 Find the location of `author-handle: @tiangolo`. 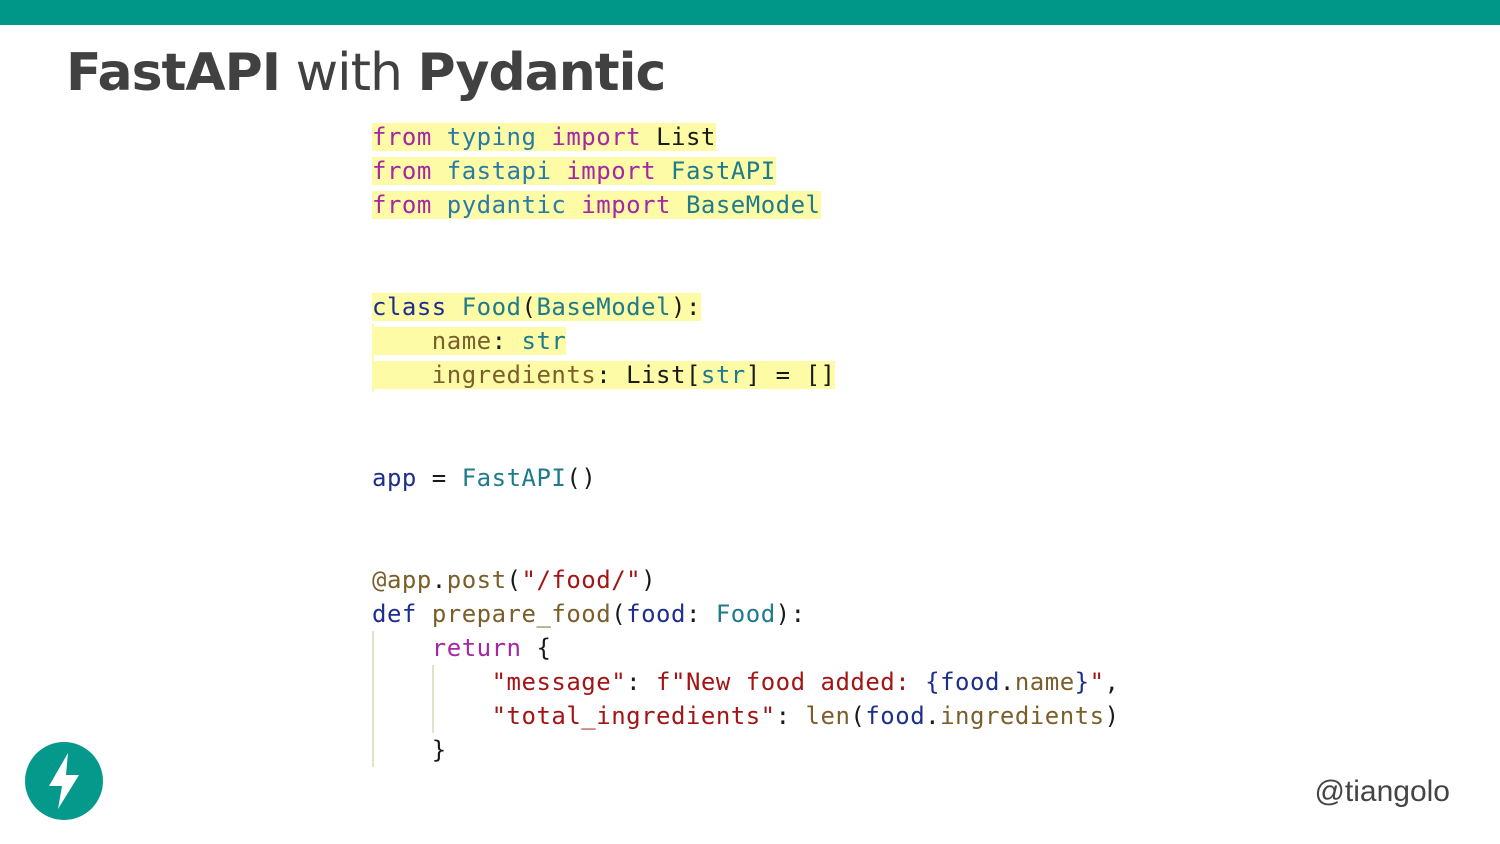

author-handle: @tiangolo is located at coordinates (1382, 791).